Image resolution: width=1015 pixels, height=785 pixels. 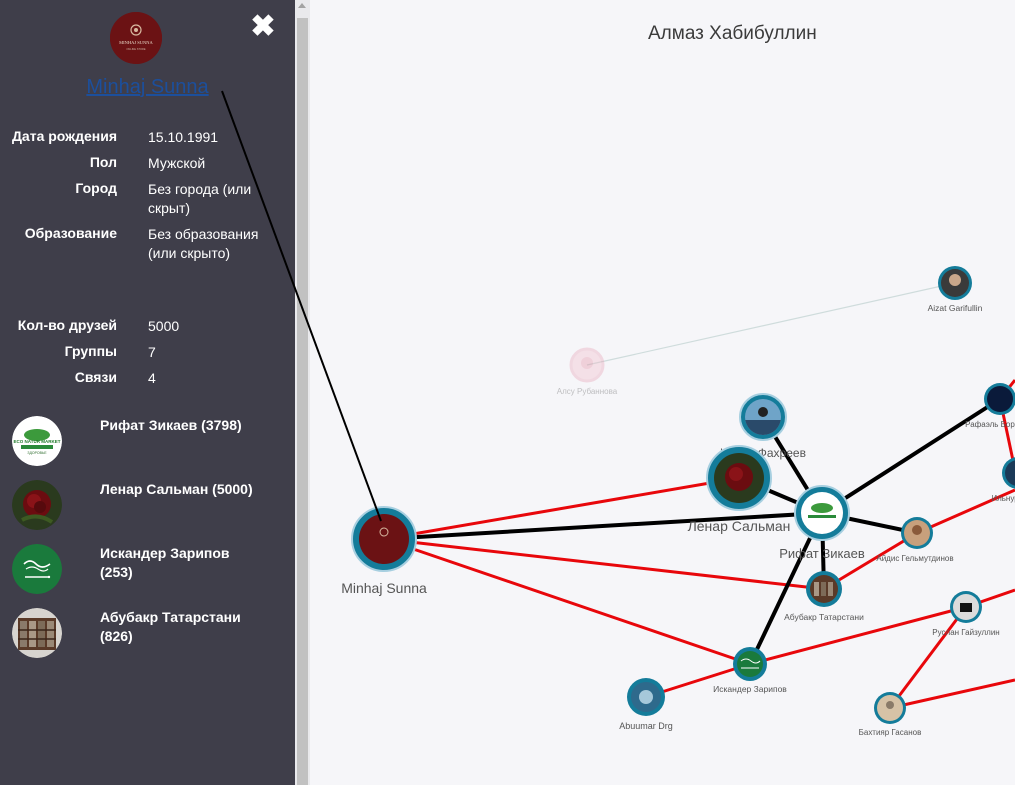 I want to click on friend-name: Рифат Зикаев (3798), so click(x=180, y=425).